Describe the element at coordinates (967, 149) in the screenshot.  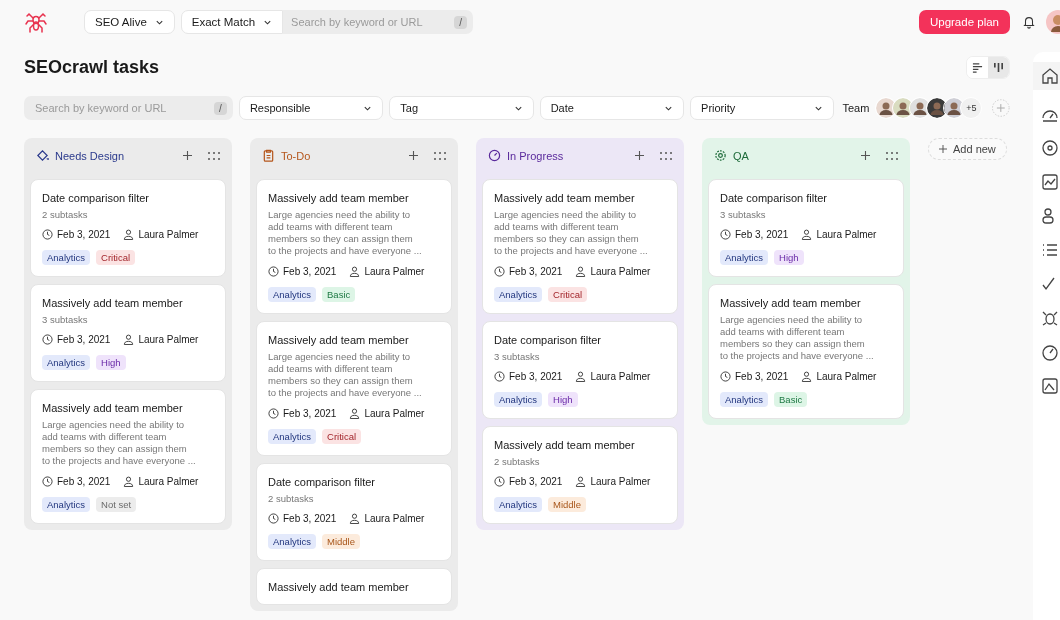
I see `add-column-button: Add new` at that location.